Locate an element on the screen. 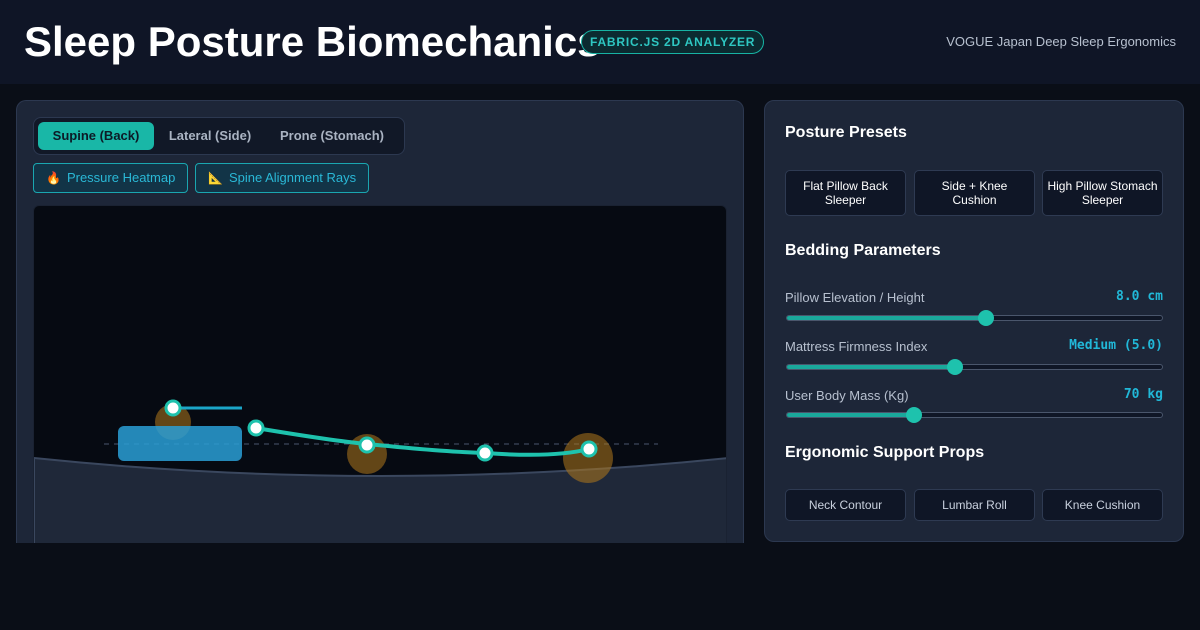 The width and height of the screenshot is (1200, 630). lumbar-joint is located at coordinates (485, 453).